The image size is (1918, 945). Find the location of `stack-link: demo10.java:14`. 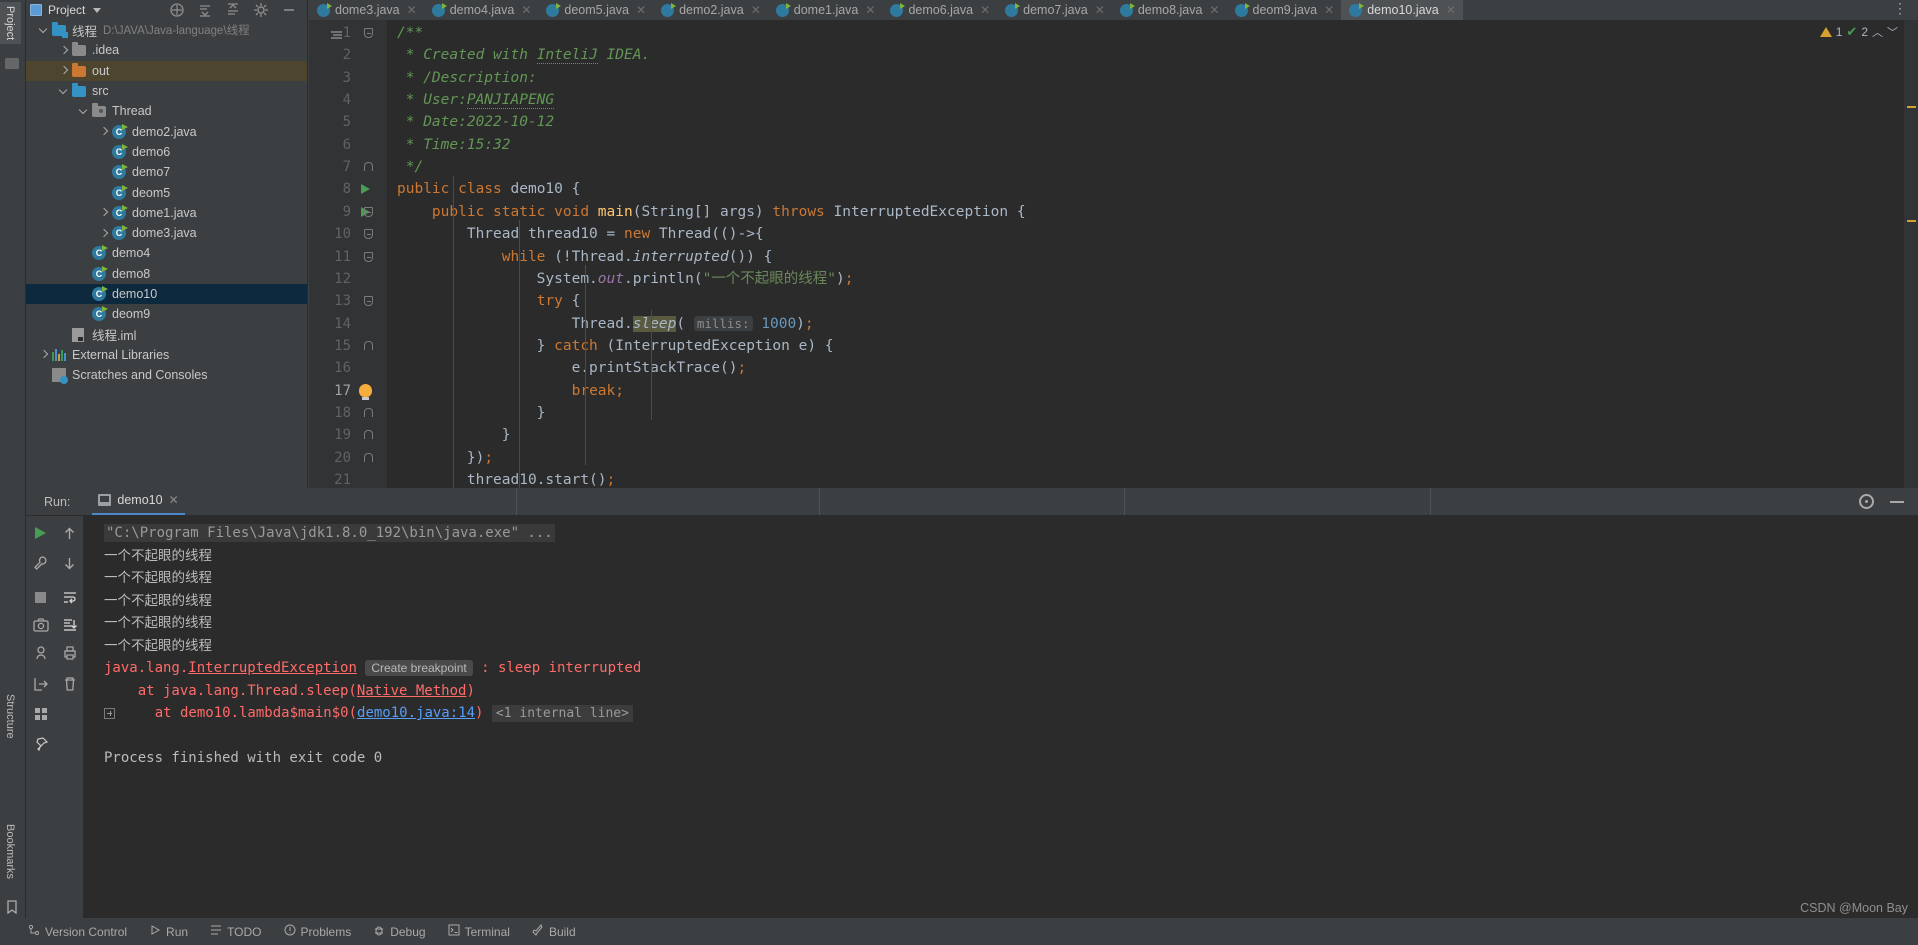

stack-link: demo10.java:14 is located at coordinates (416, 713).